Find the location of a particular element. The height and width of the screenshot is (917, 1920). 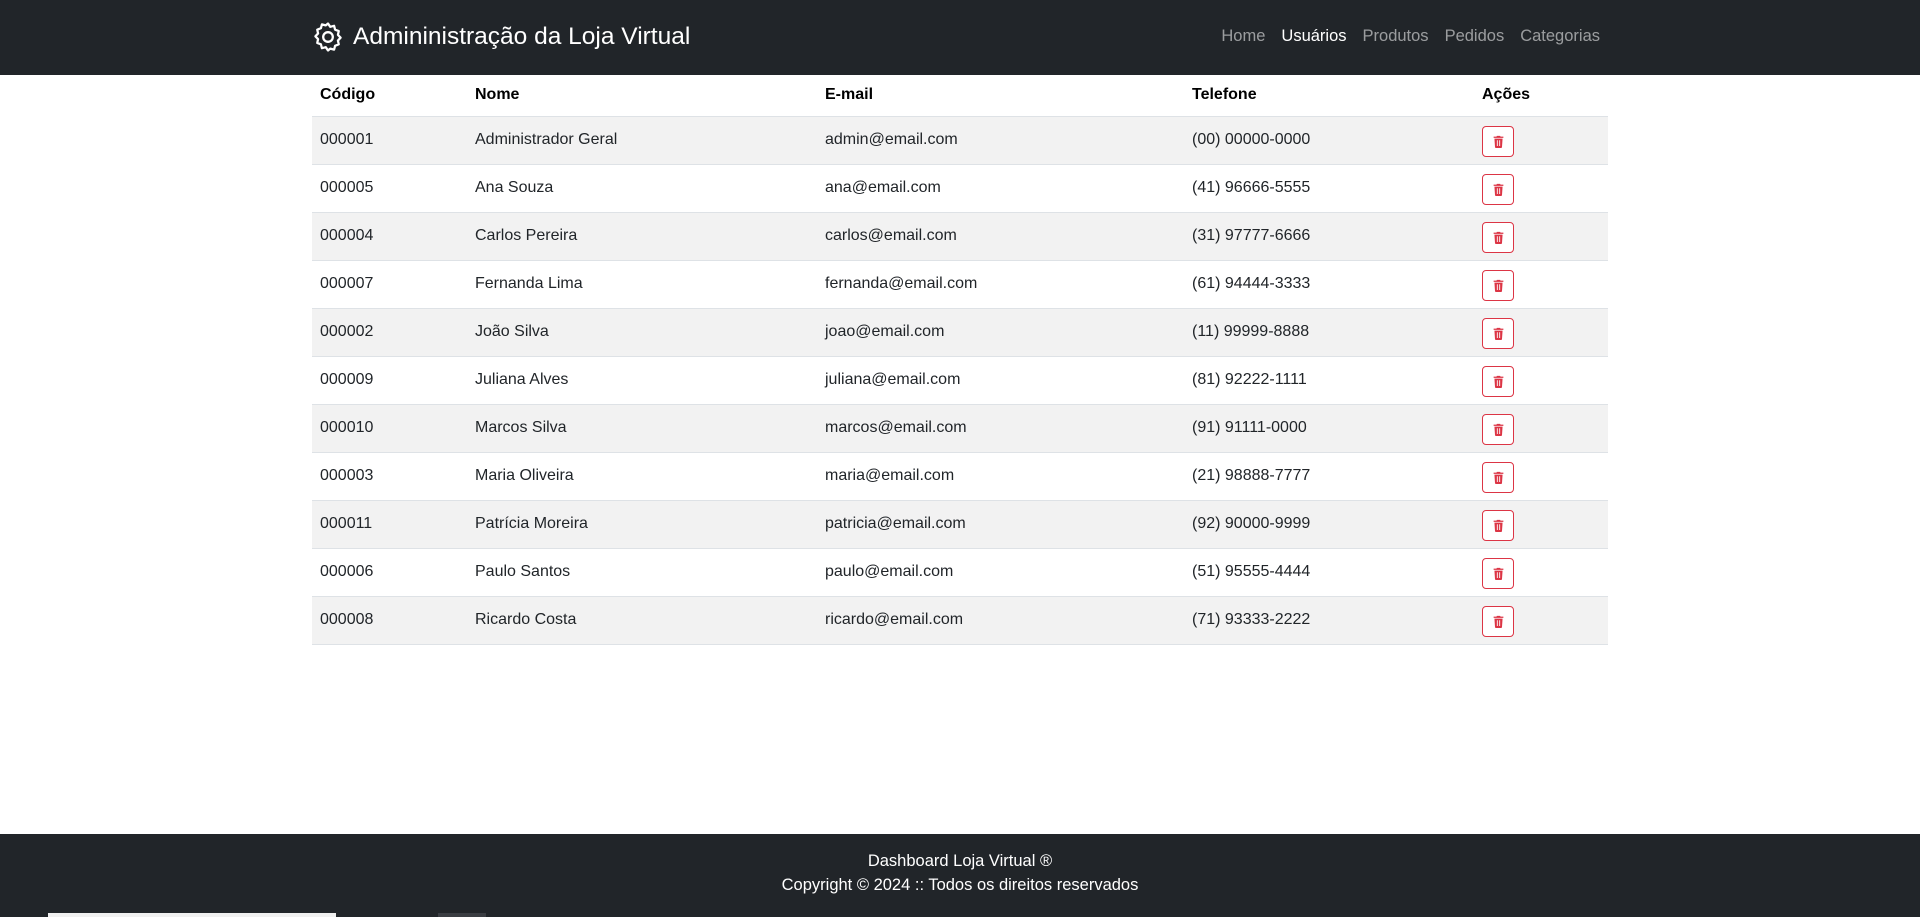

cell-name: Carlos Pereira is located at coordinates (642, 236).